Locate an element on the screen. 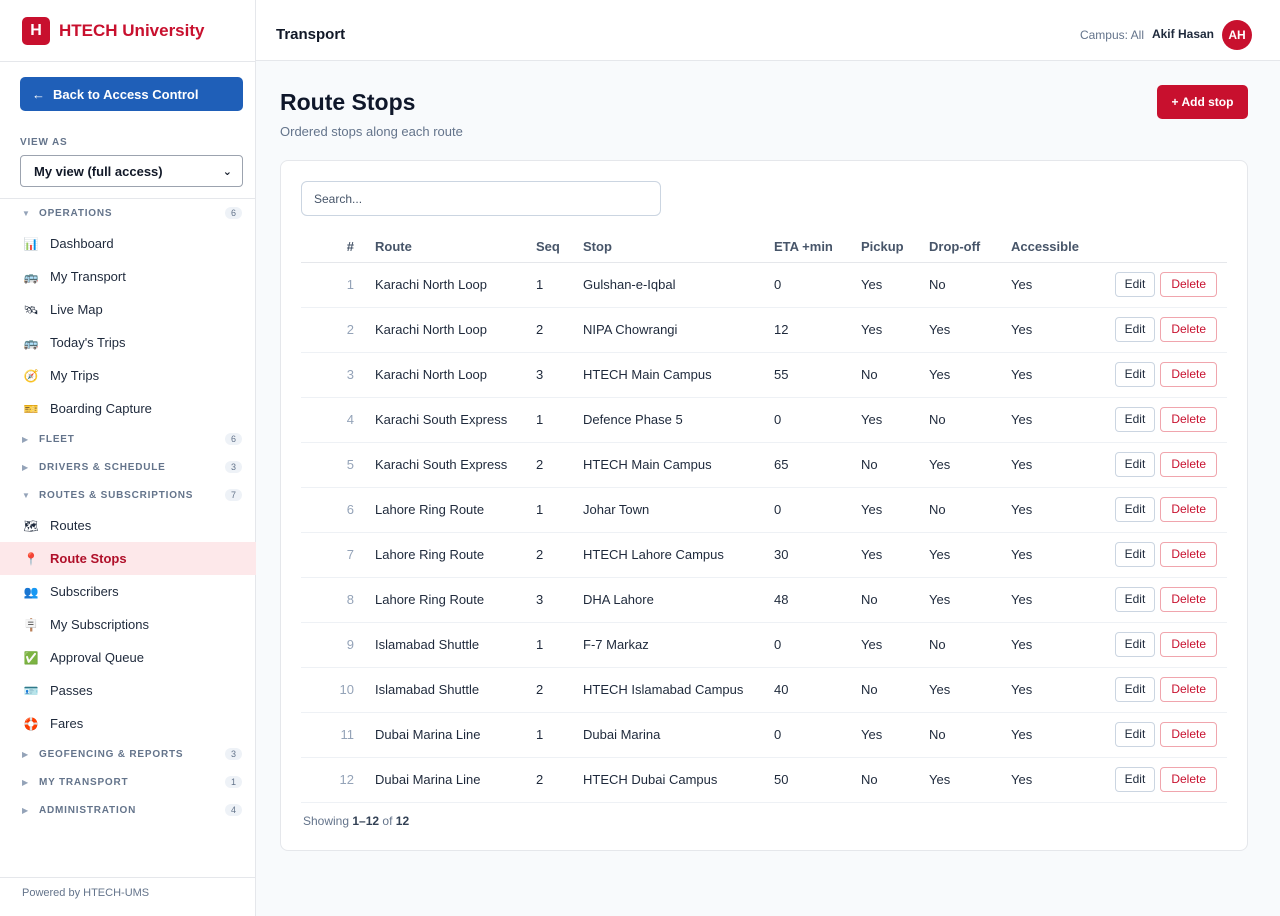 Image resolution: width=1280 pixels, height=916 pixels. sidebar-item-label: Live Map is located at coordinates (76, 309).